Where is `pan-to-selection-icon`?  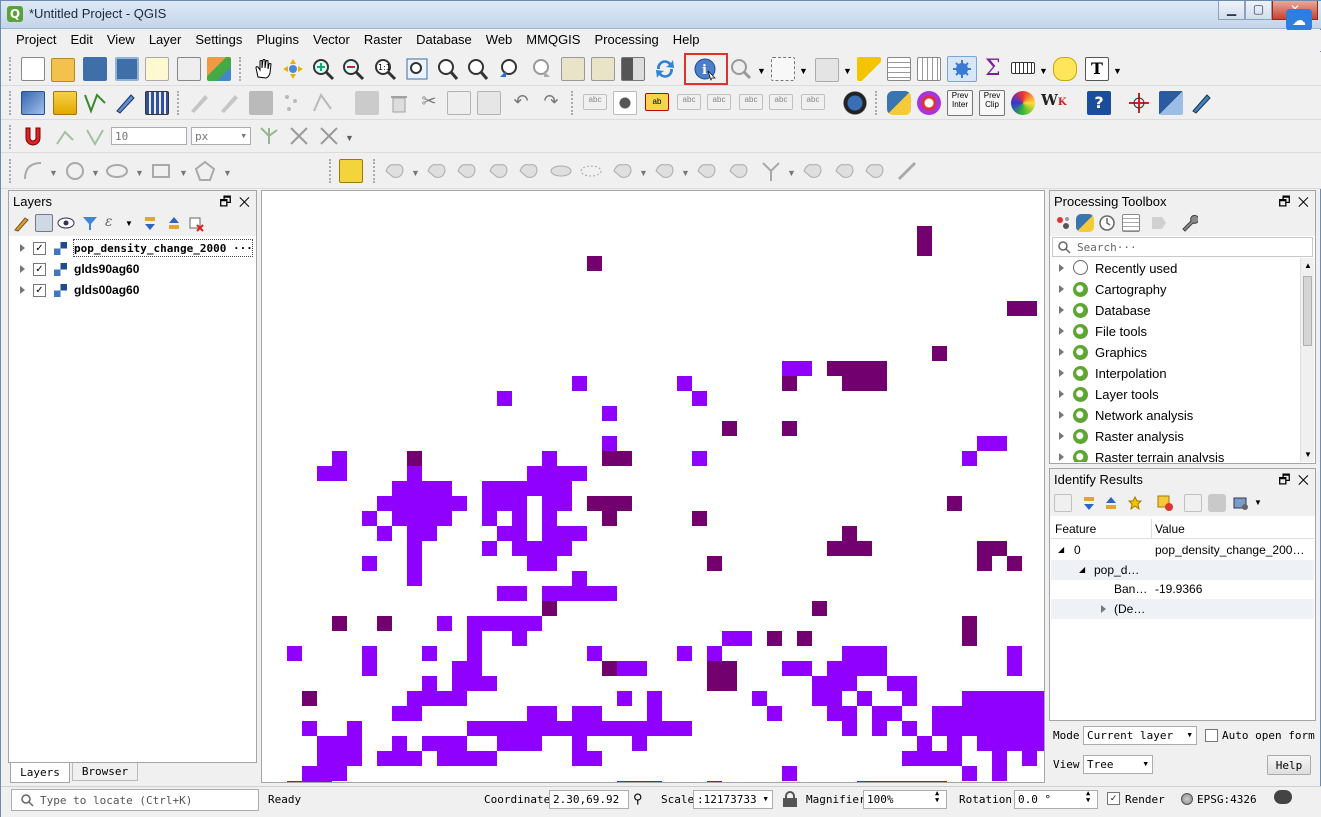
pan-to-selection-icon is located at coordinates (293, 69).